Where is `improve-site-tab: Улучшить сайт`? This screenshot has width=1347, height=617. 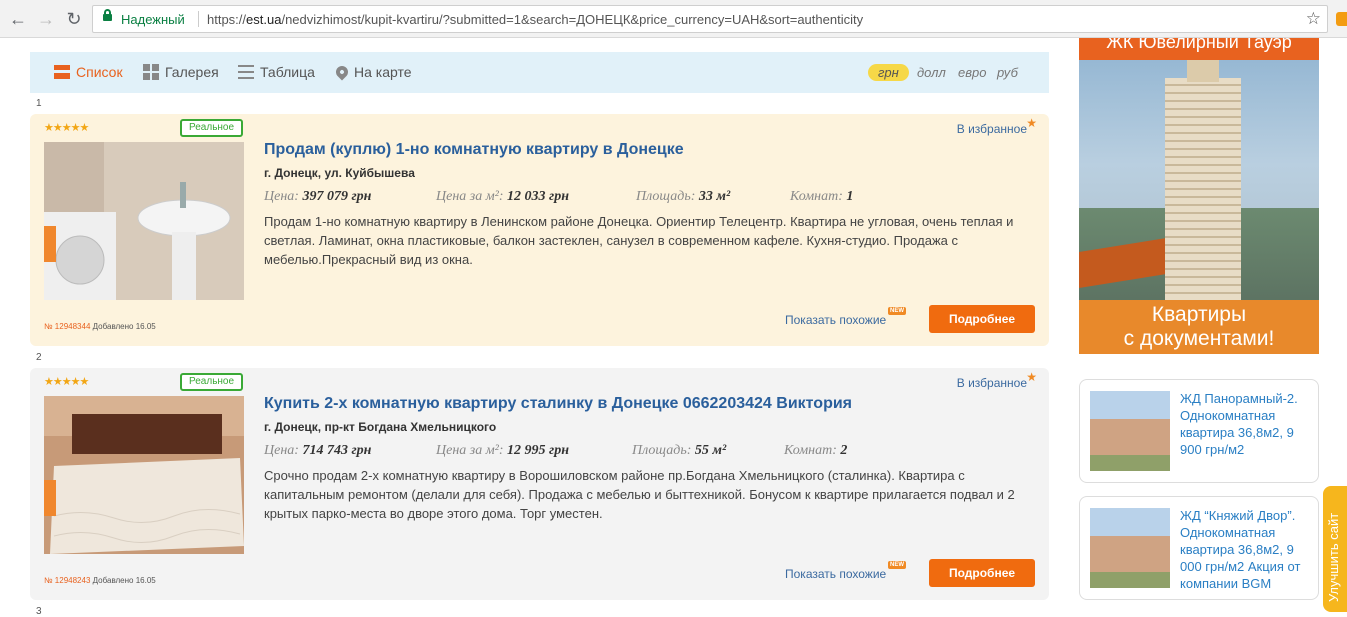
improve-site-tab: Улучшить сайт is located at coordinates (1335, 549).